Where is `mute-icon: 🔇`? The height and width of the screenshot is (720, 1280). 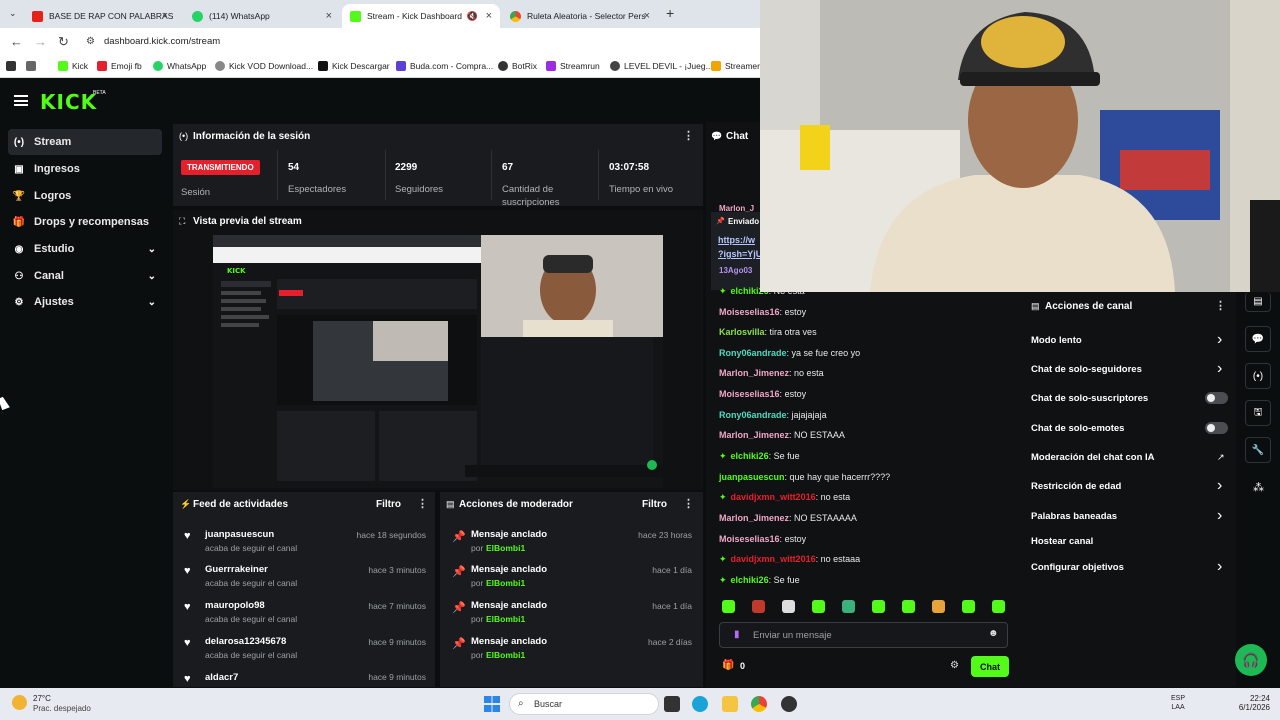
mute-icon: 🔇 is located at coordinates (472, 16).